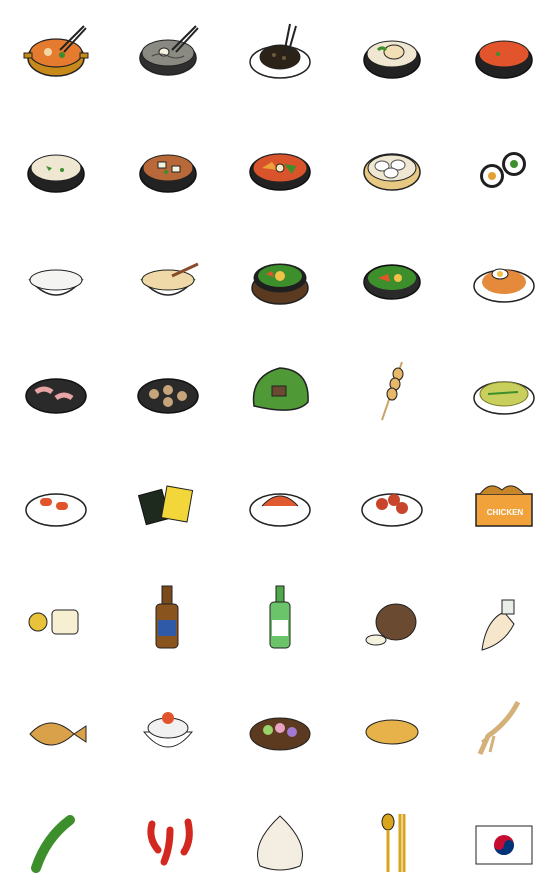 This screenshot has width=560, height=896. I want to click on spicy-hot-pot-icon, so click(280, 168).